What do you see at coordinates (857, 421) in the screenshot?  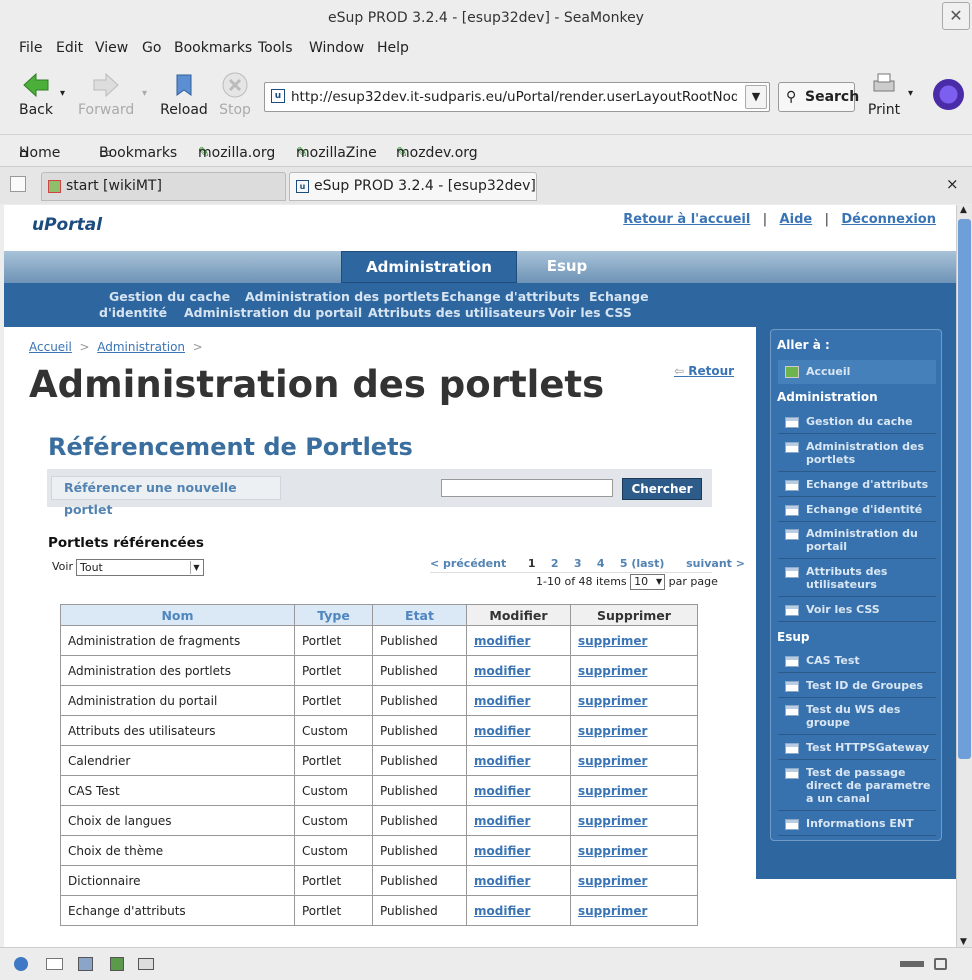 I see `sidebar-item: Gestion du cache` at bounding box center [857, 421].